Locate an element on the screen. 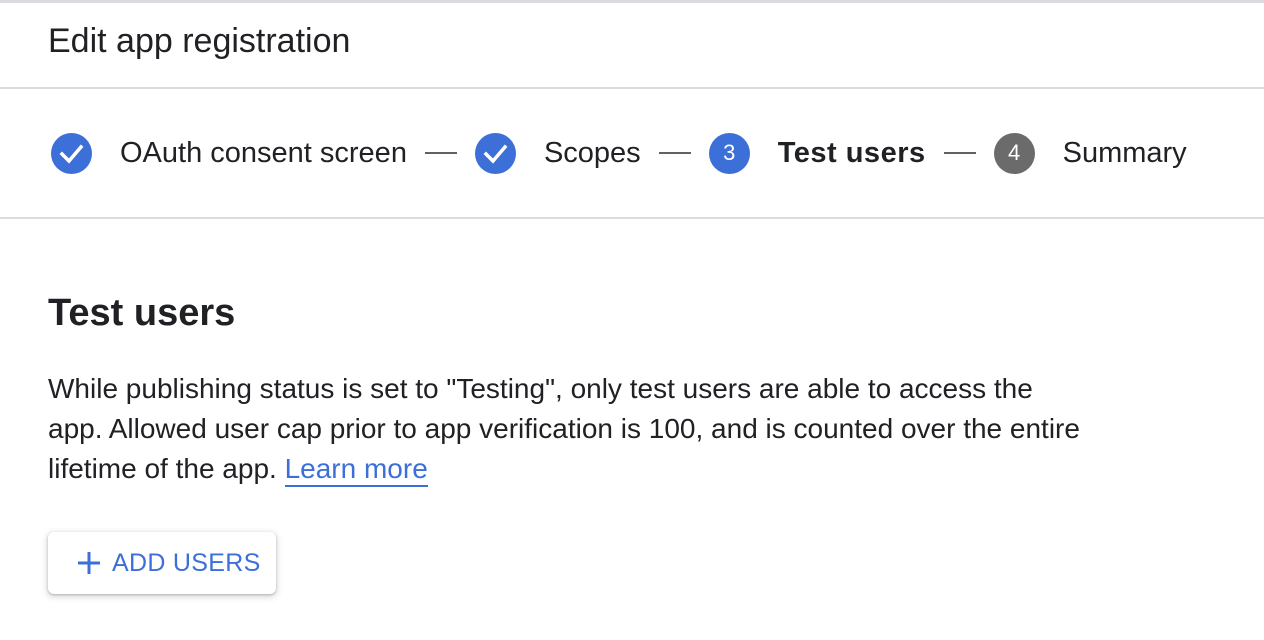 The width and height of the screenshot is (1264, 640). step-scopes: Scopes is located at coordinates (557, 153).